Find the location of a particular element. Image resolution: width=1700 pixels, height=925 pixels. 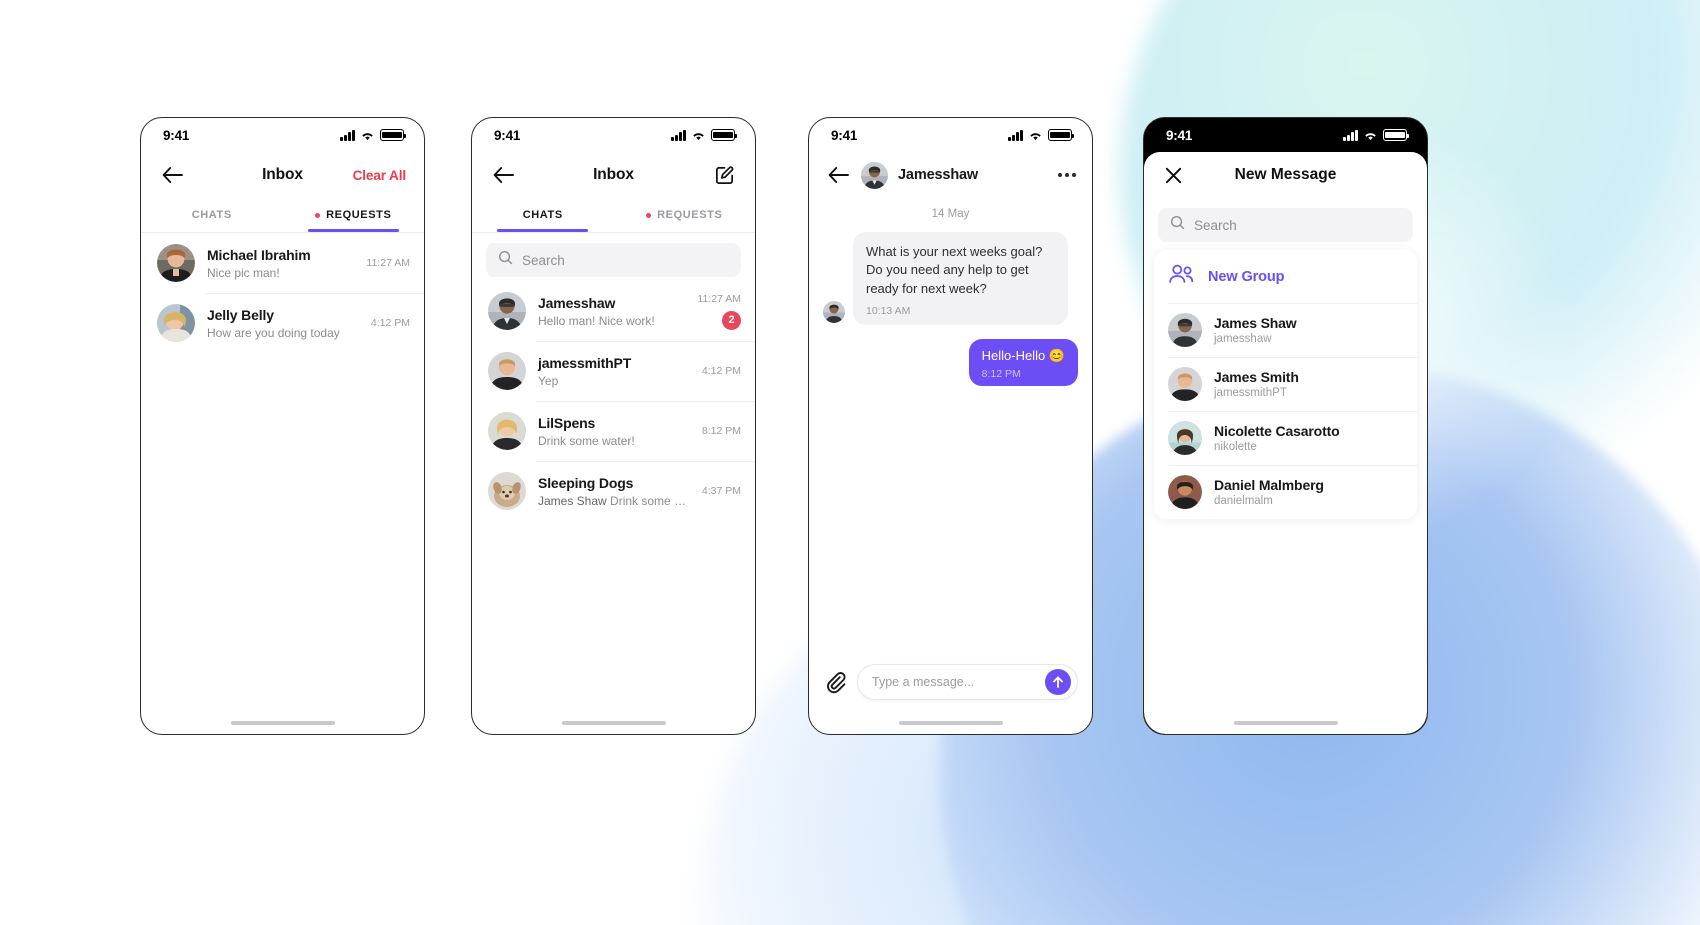

message-preview: How are you doing today is located at coordinates (273, 332).